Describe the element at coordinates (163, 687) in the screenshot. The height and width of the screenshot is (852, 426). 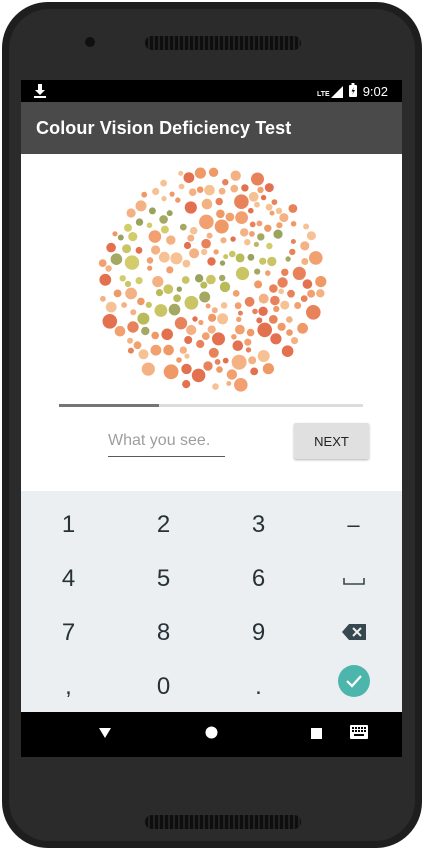
I see `key-0: 0` at that location.